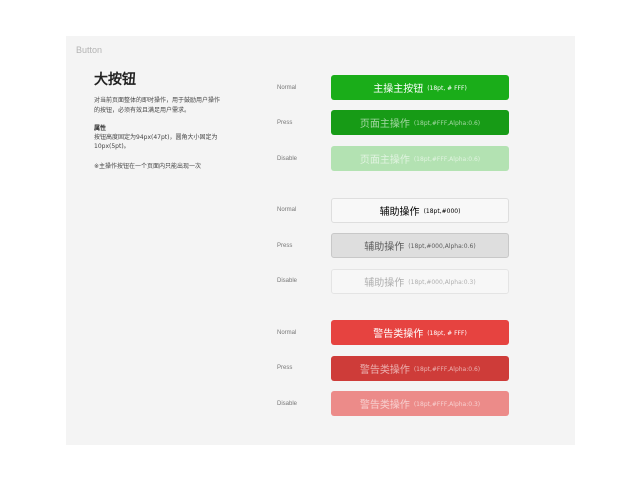  Describe the element at coordinates (442, 211) in the screenshot. I see `button-spec: (18pt,#000)` at that location.